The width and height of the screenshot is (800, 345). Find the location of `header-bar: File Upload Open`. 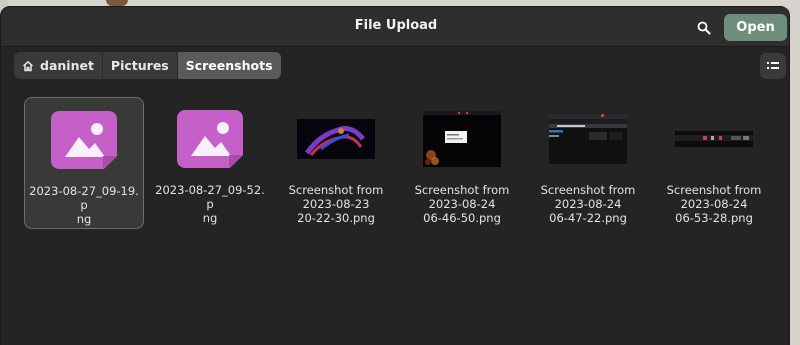

header-bar: File Upload Open is located at coordinates (395, 27).